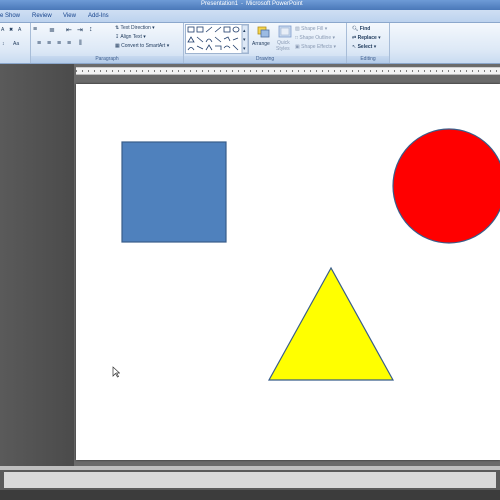 This screenshot has width=500, height=500. What do you see at coordinates (10, 16) in the screenshot?
I see `tab-slide-show: e Show` at bounding box center [10, 16].